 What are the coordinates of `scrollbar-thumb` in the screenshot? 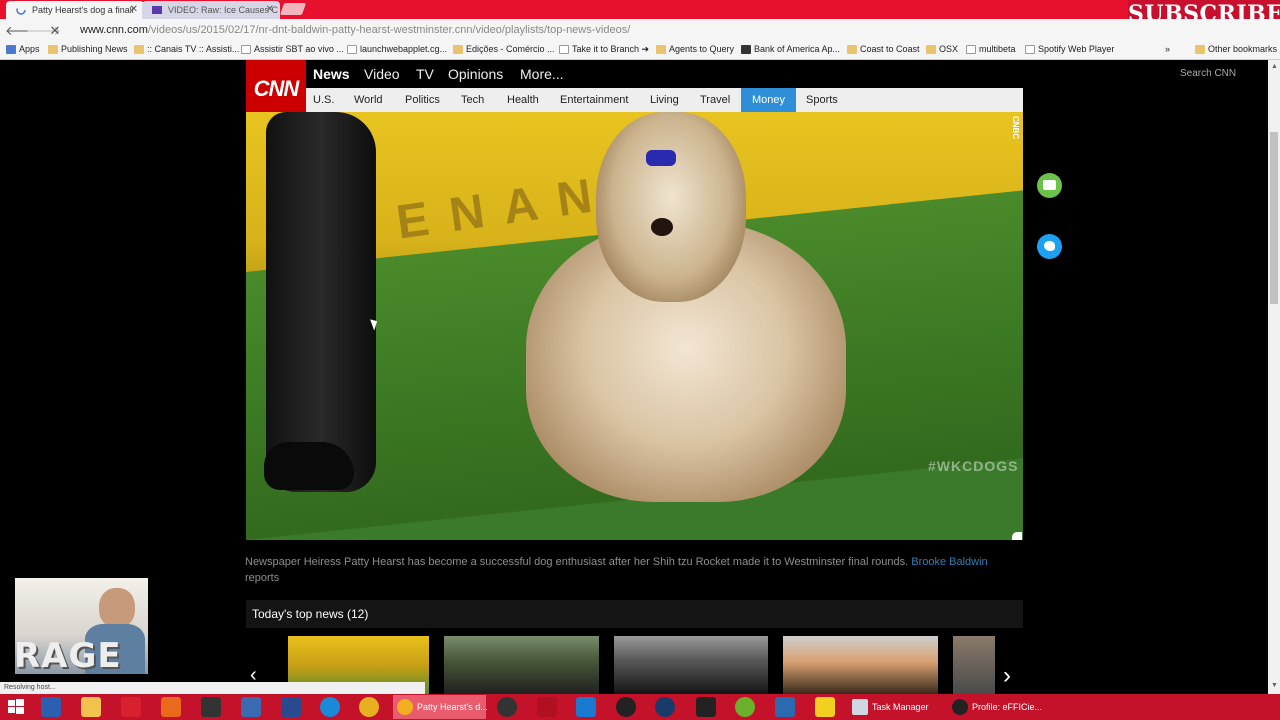 It's located at (1274, 218).